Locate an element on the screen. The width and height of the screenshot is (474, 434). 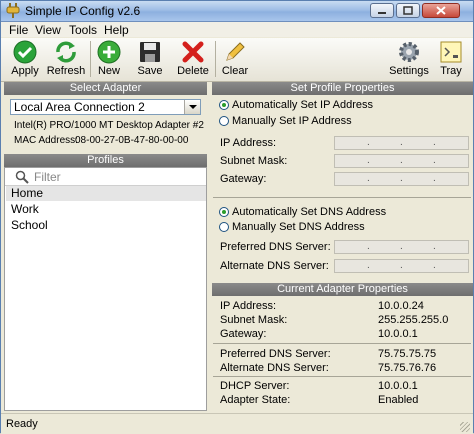
current-preferred-dns-value: 75.75.75.75 is located at coordinates (407, 354).